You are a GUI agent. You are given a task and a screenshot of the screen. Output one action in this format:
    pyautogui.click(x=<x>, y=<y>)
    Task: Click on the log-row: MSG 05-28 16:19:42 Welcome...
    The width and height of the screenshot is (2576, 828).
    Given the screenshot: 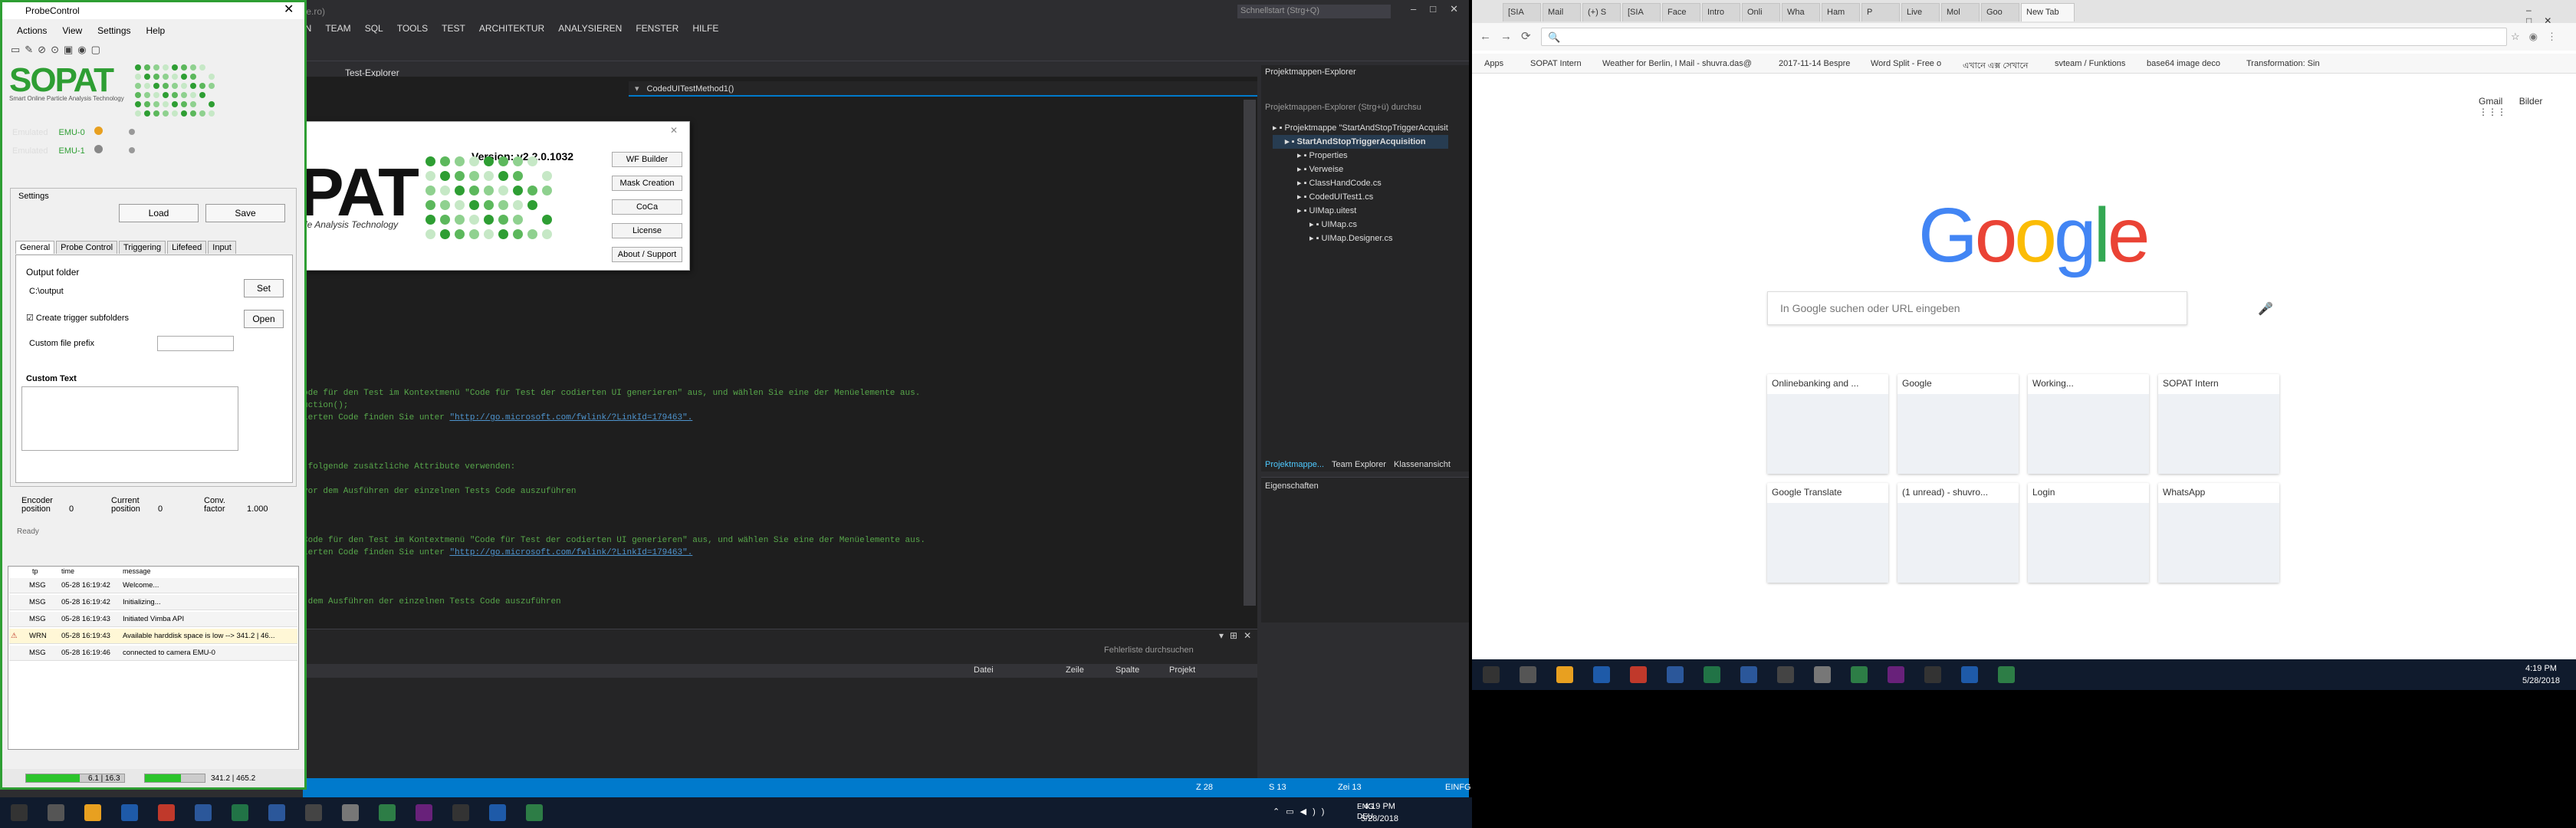 What is the action you would take?
    pyautogui.click(x=153, y=585)
    